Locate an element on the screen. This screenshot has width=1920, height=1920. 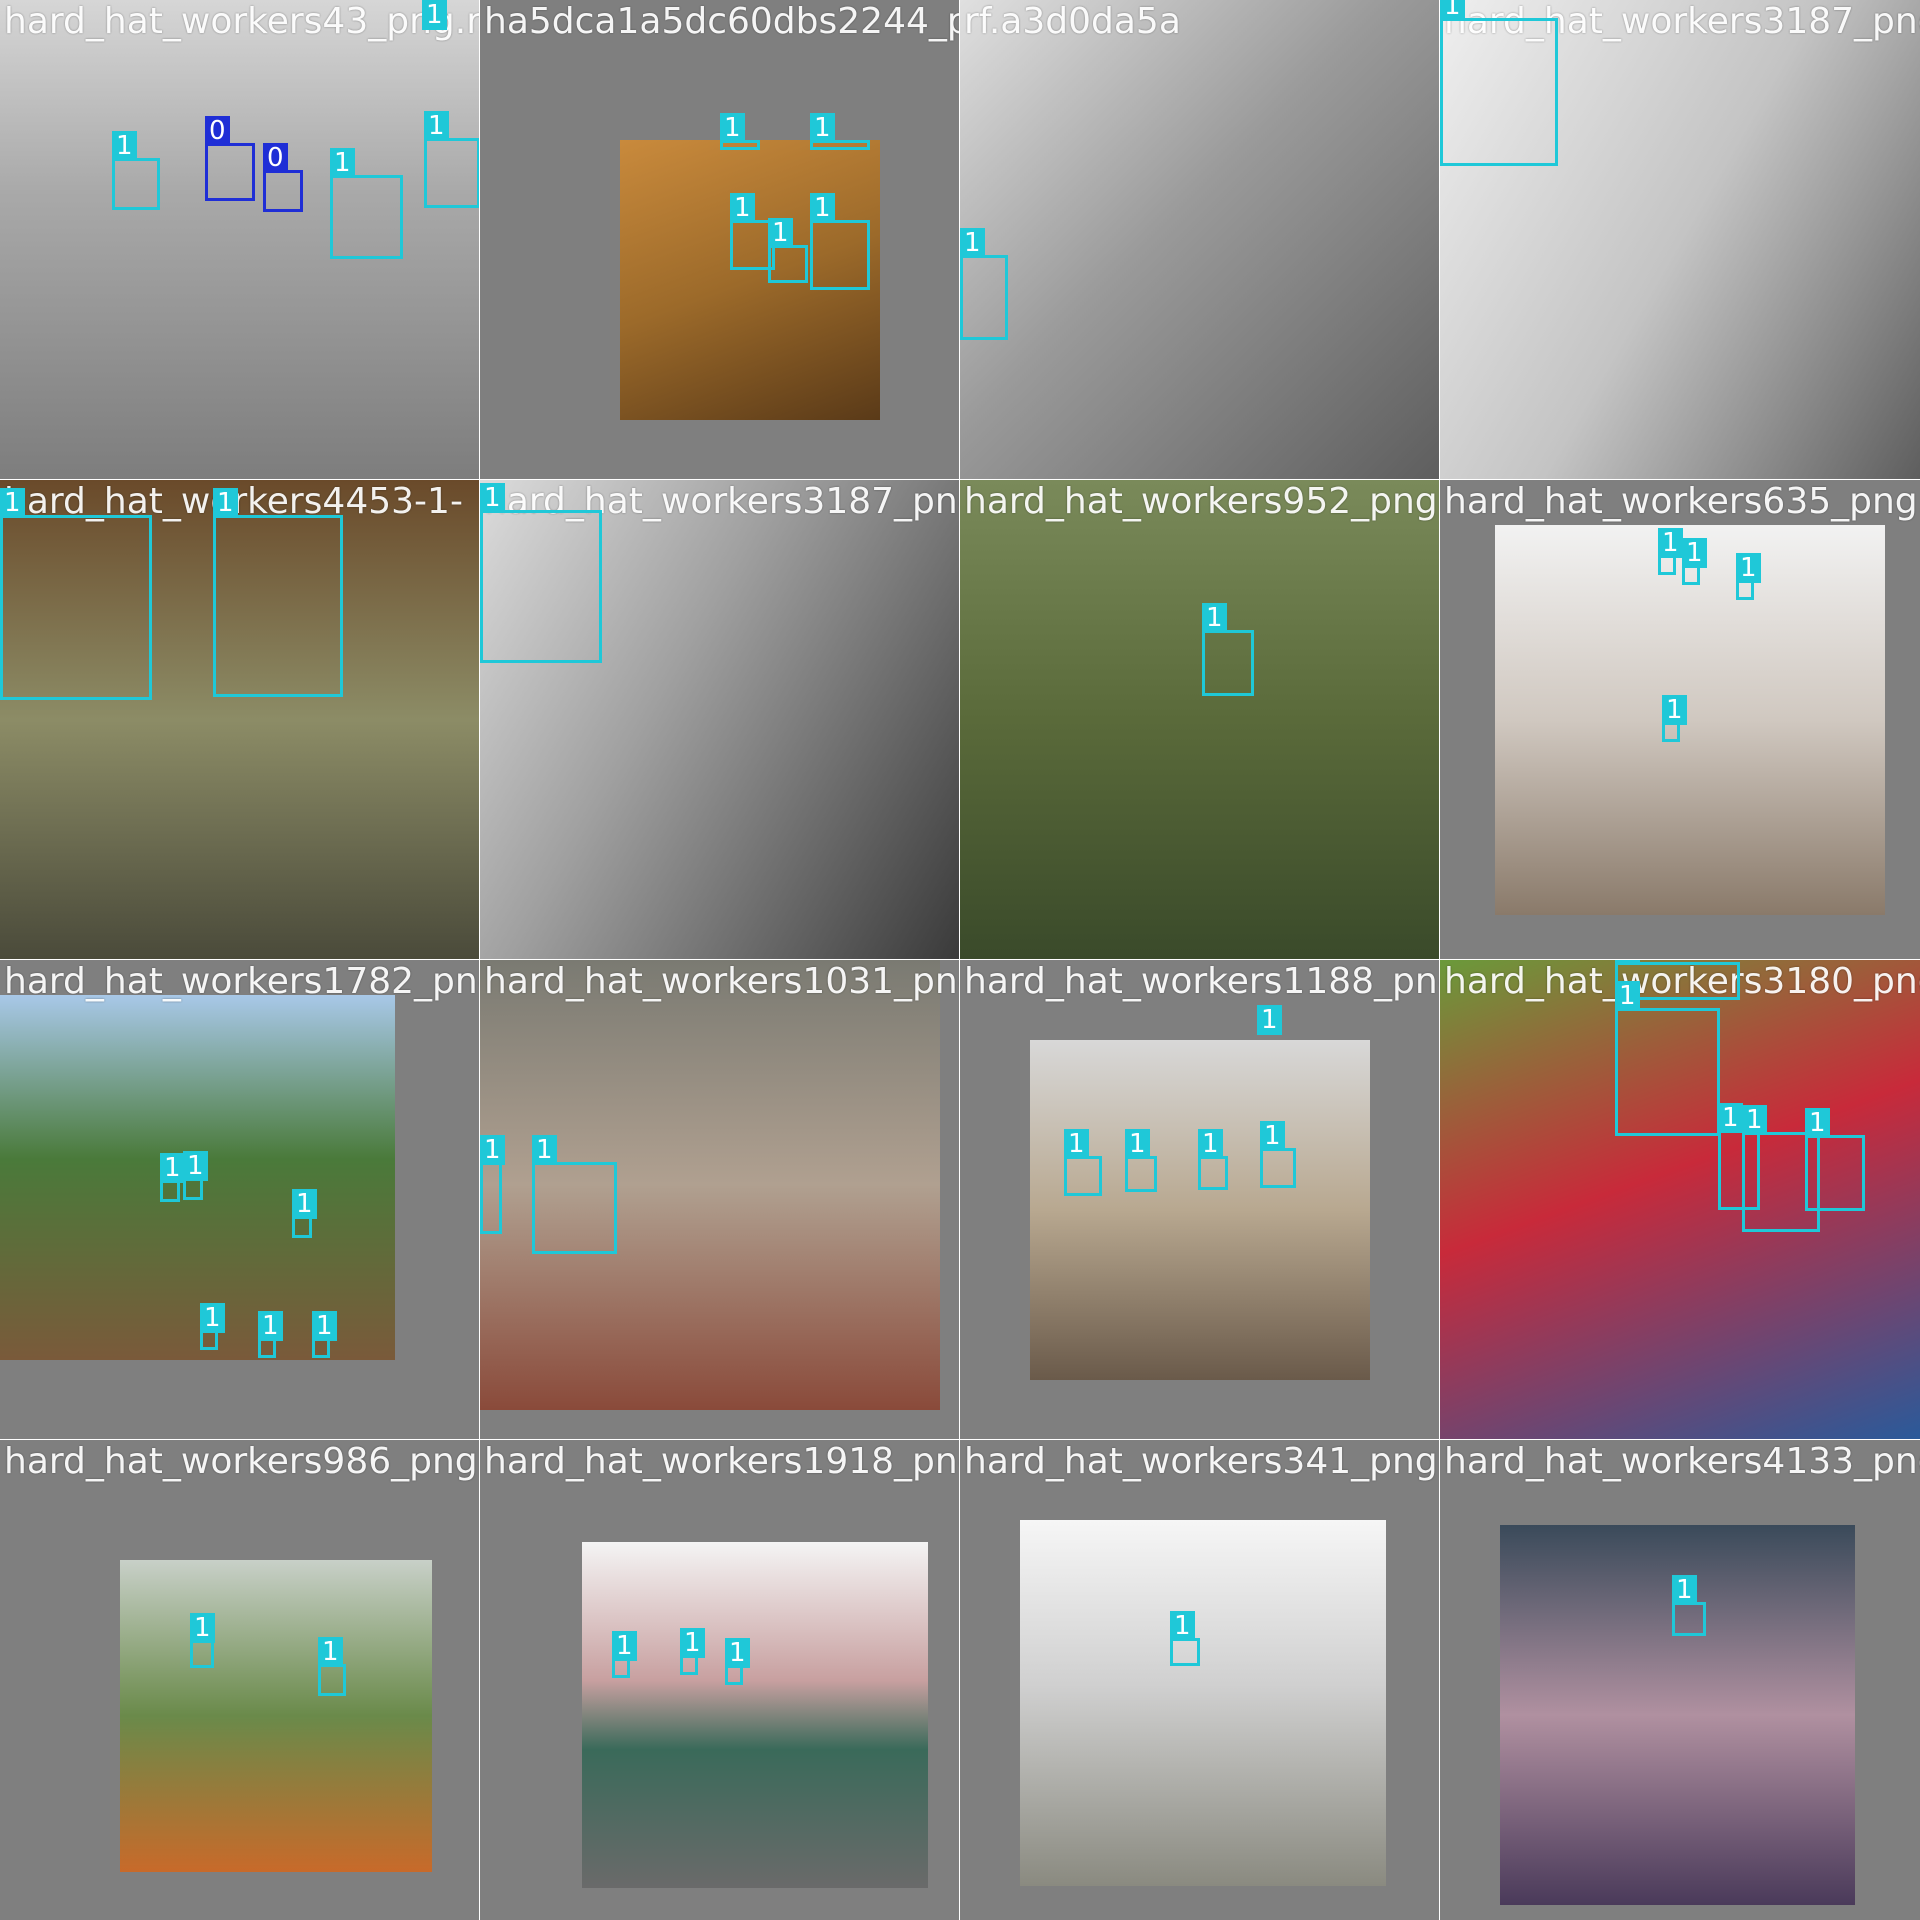
tile-caption: rf.a3d0da5a is located at coordinates (1072, 21).